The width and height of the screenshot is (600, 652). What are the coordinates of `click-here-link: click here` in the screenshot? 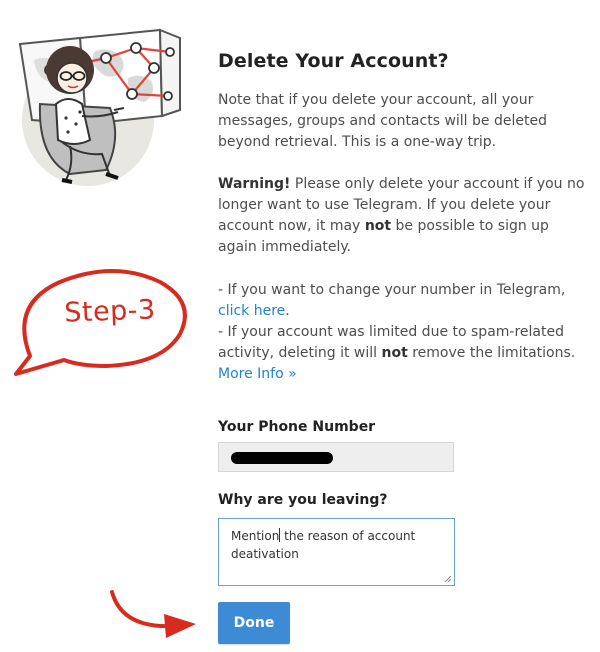 It's located at (251, 311).